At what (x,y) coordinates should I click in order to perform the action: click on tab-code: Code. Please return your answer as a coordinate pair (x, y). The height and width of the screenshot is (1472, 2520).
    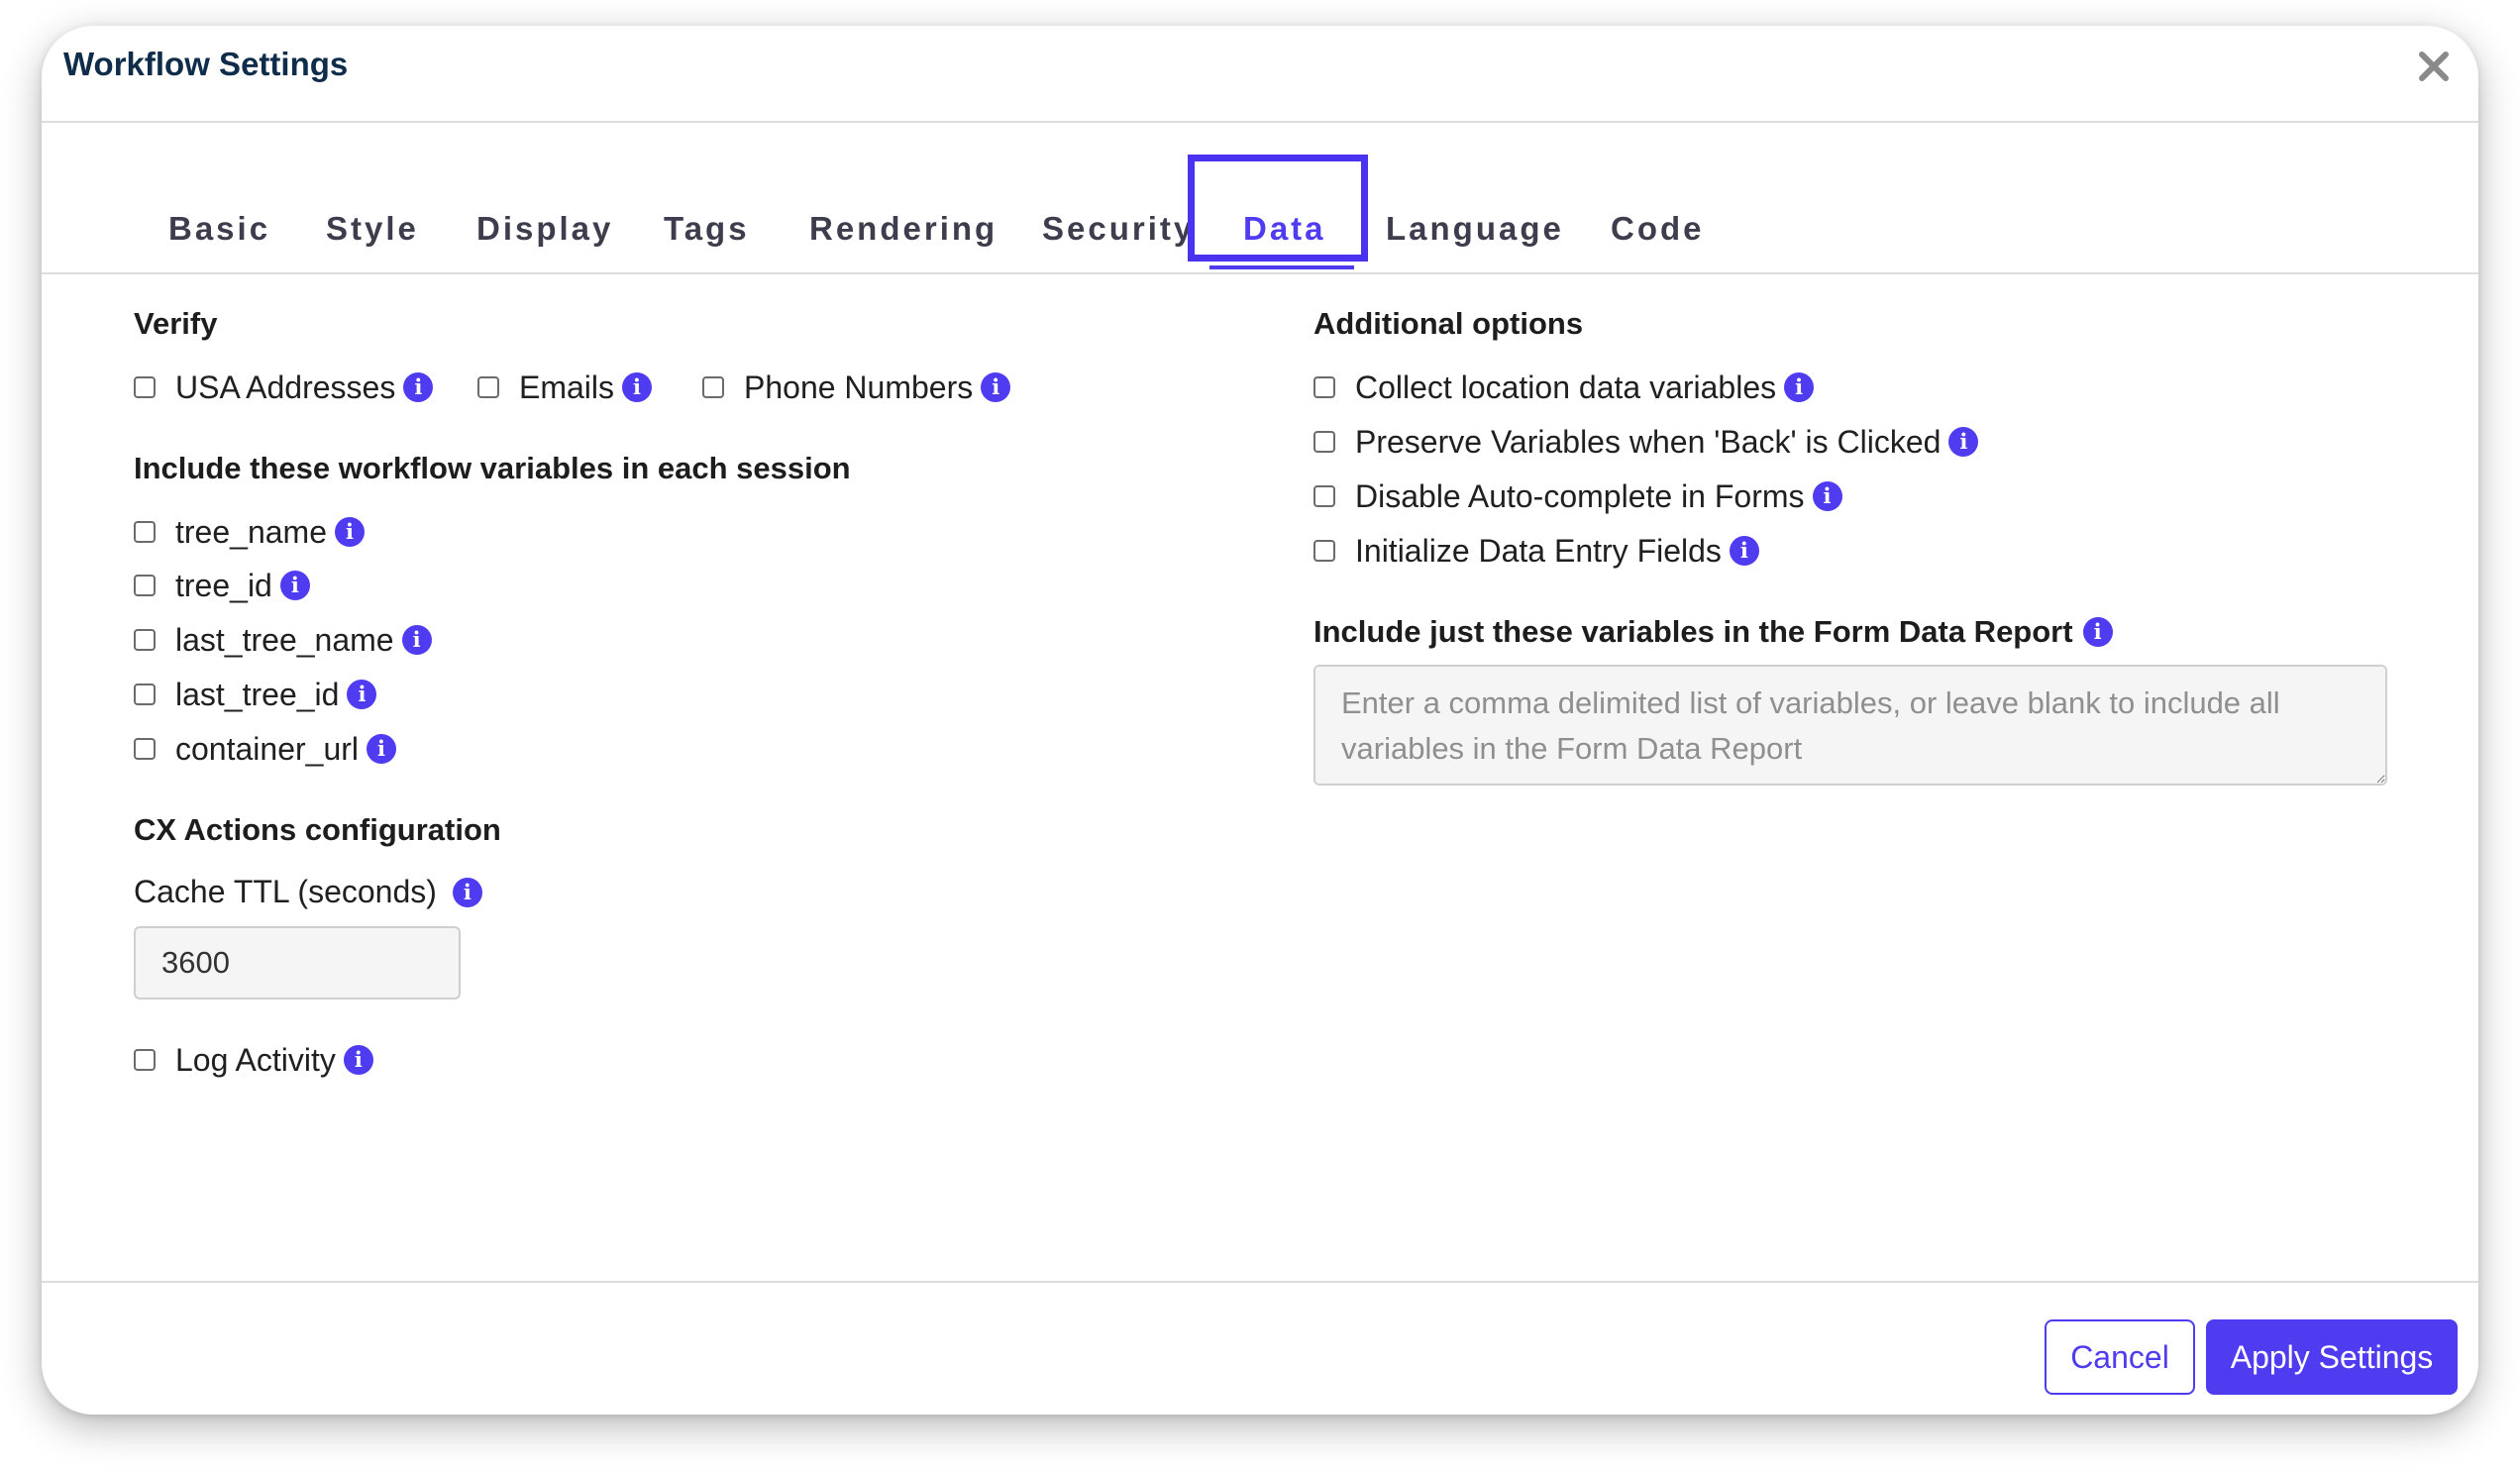
    Looking at the image, I should click on (1658, 229).